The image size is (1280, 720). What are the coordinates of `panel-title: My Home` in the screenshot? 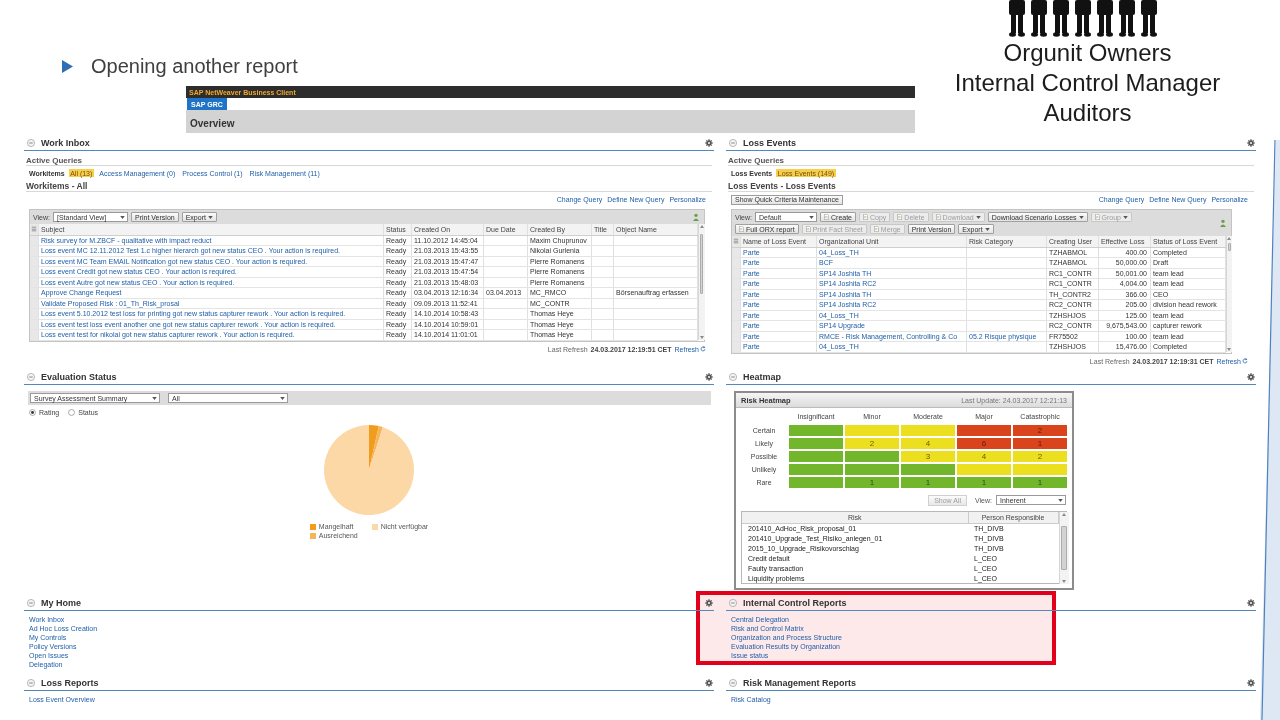 It's located at (61, 603).